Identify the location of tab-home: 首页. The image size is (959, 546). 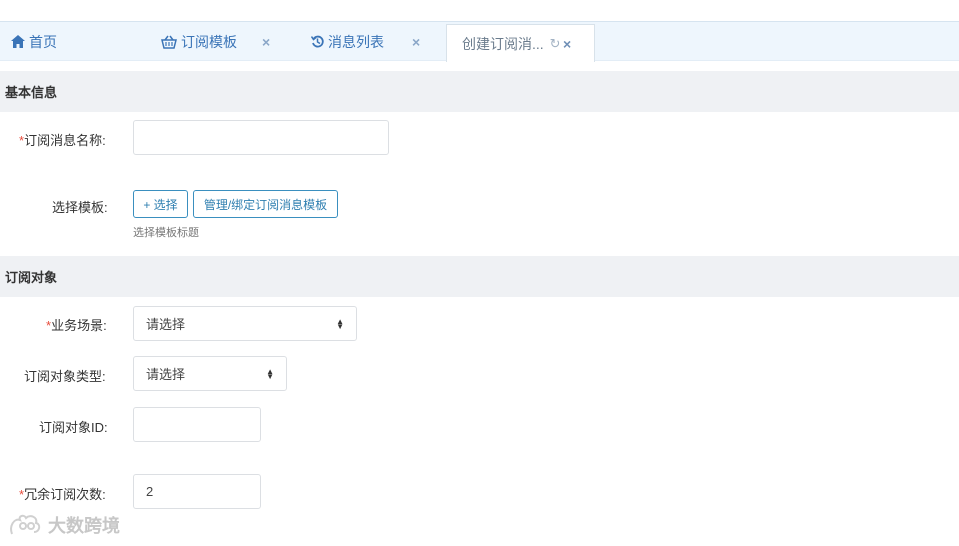
(34, 41).